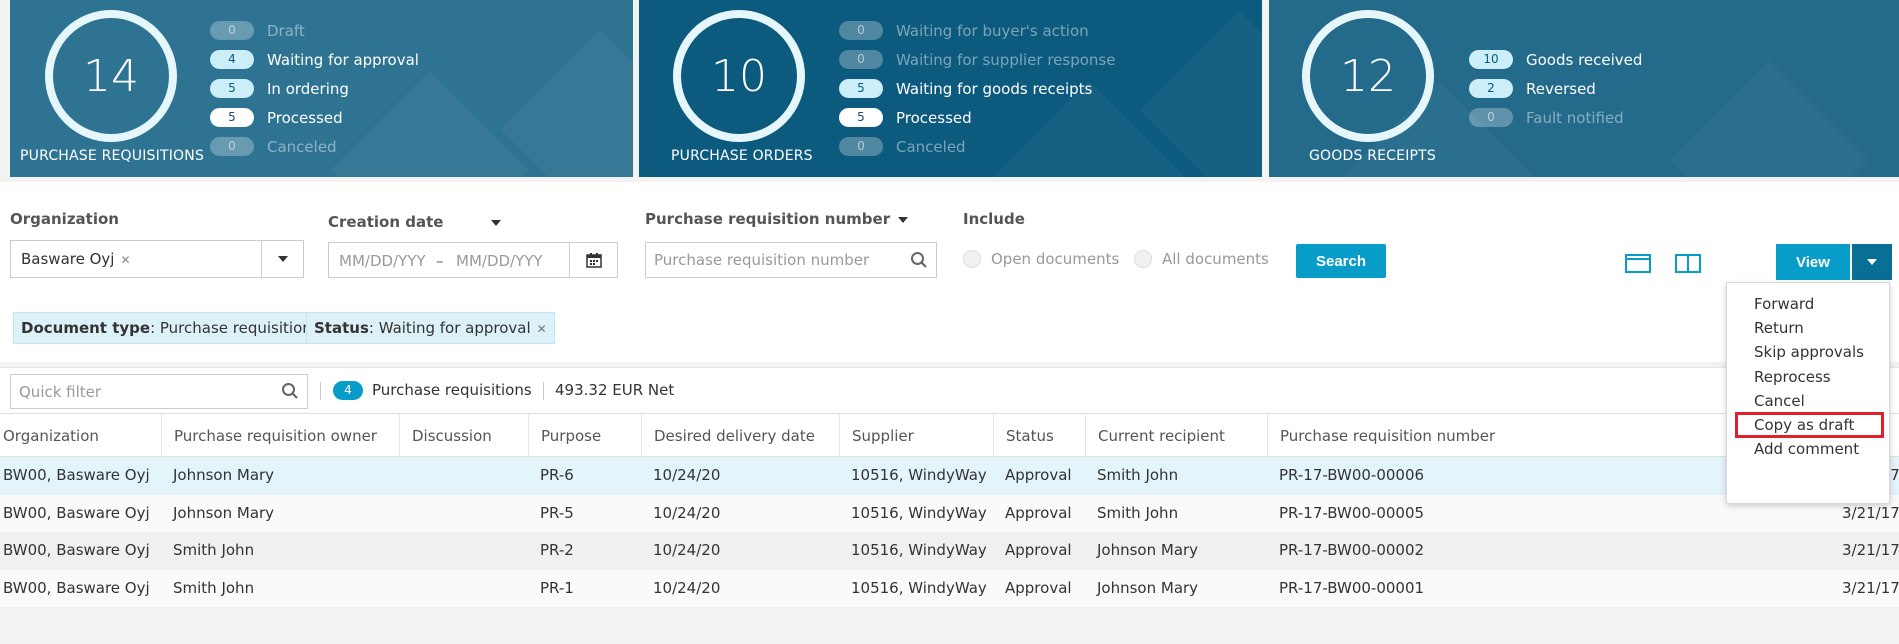  Describe the element at coordinates (68, 259) in the screenshot. I see `organization-chip-label: Basware Oyj` at that location.